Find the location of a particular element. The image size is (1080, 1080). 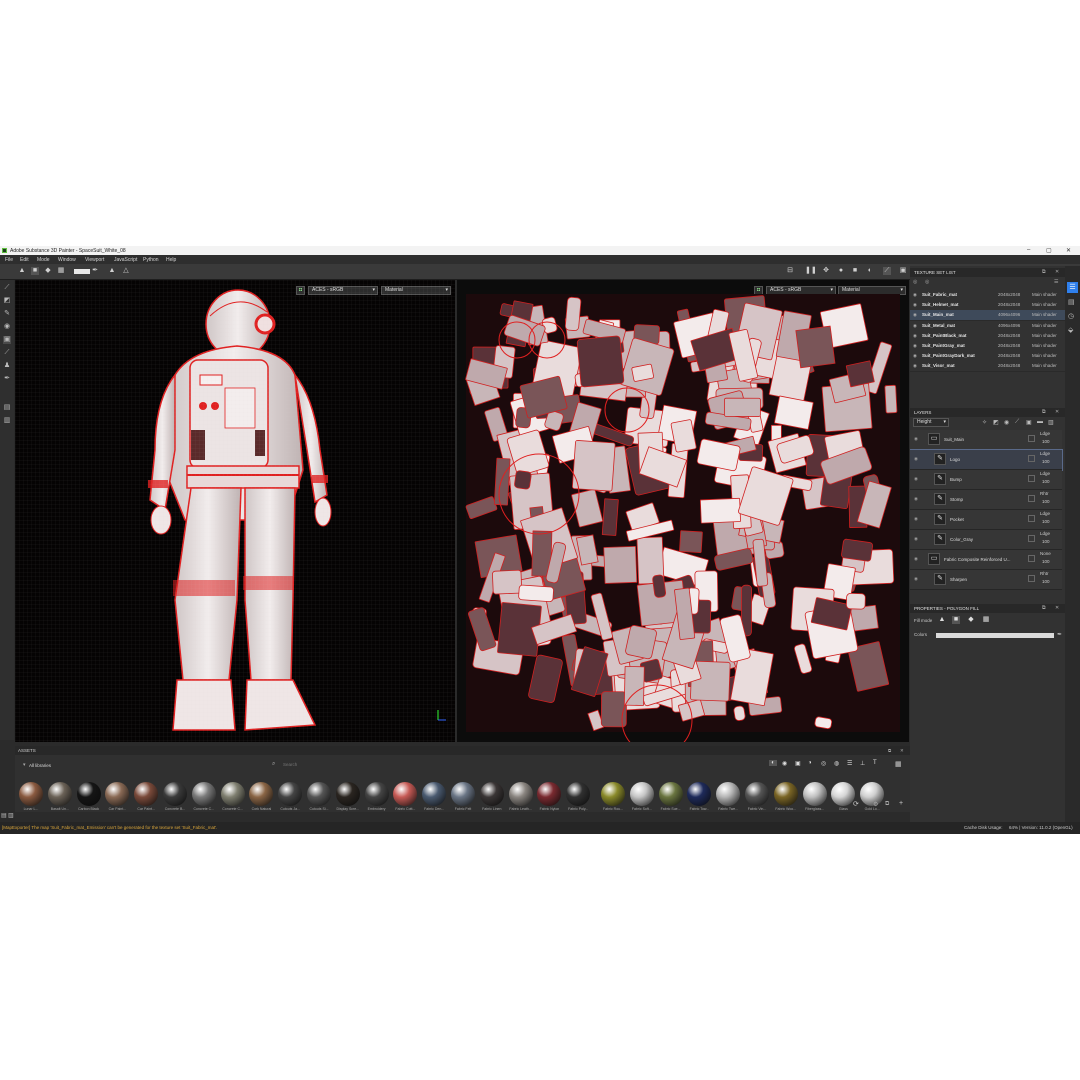

layer-row: ◉ ✎ Pocket Ldge 100 is located at coordinates (986, 520).